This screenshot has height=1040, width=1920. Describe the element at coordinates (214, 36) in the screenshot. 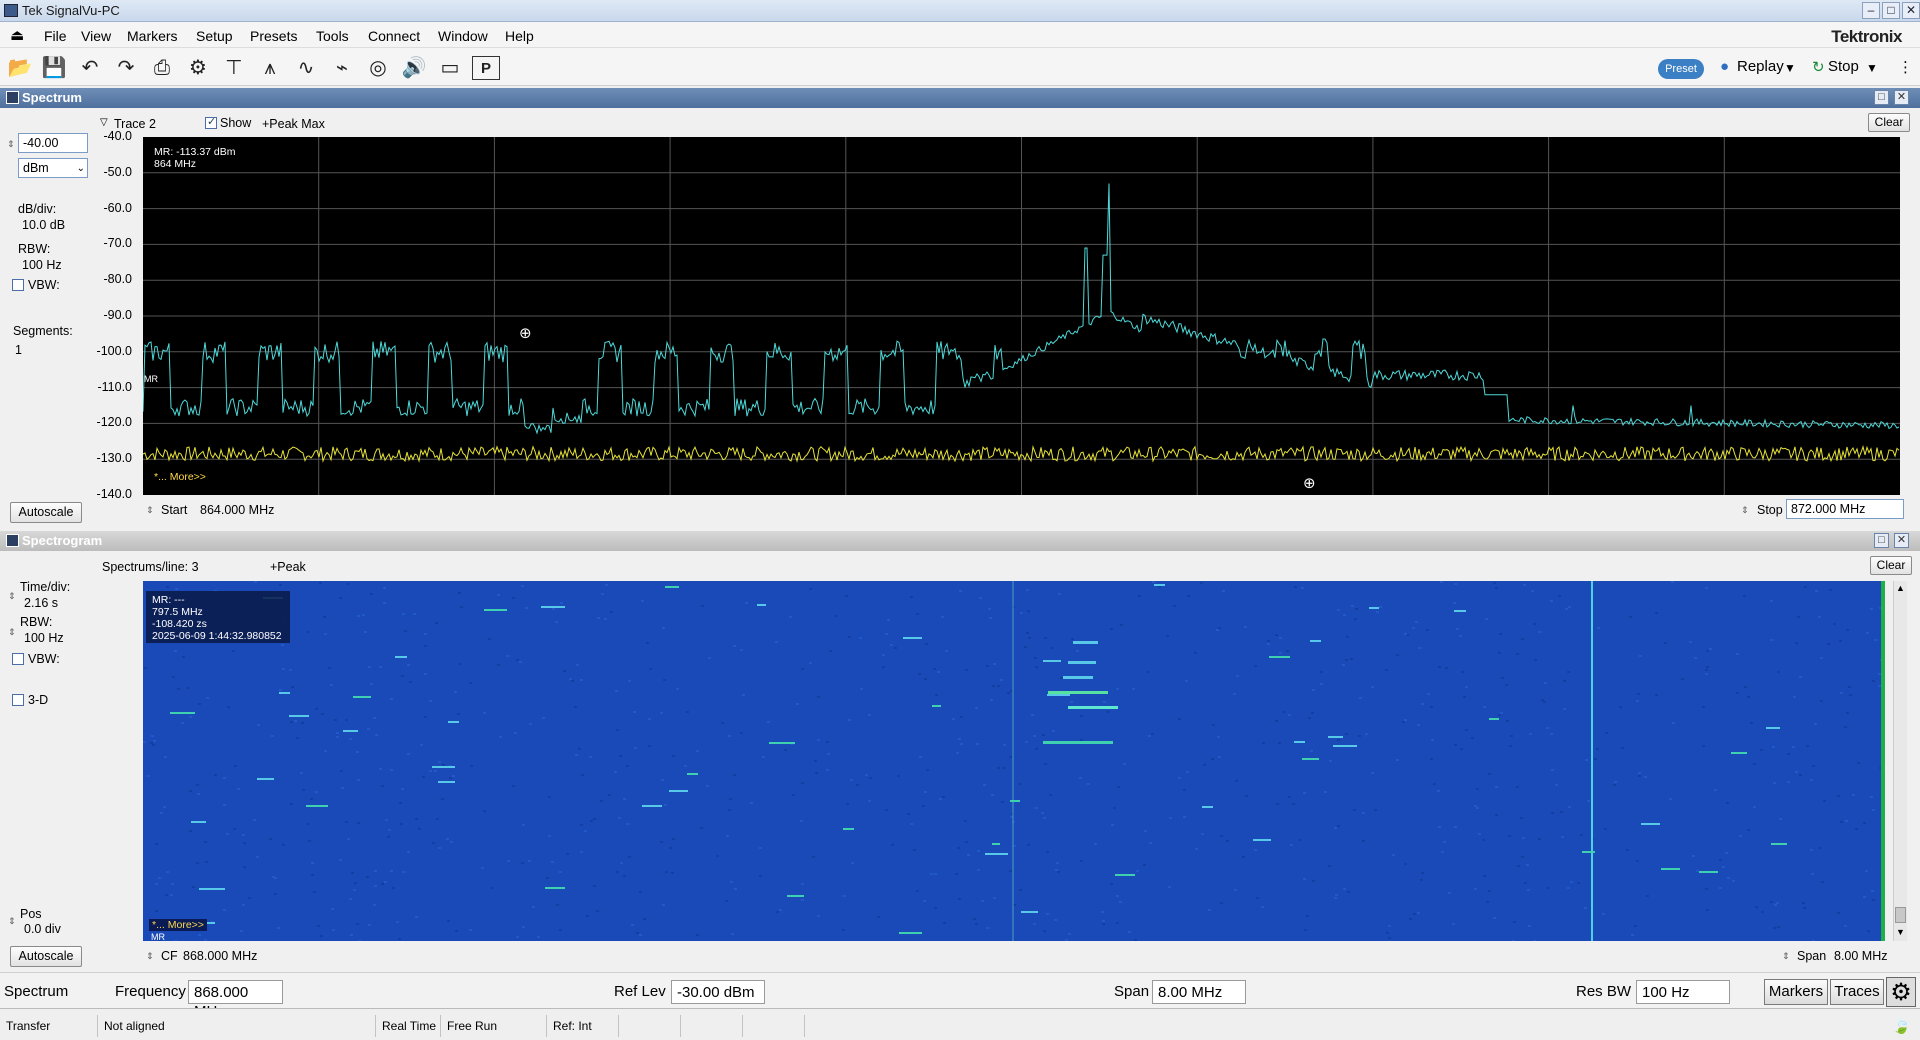

I see `menu-setup: Setup` at that location.